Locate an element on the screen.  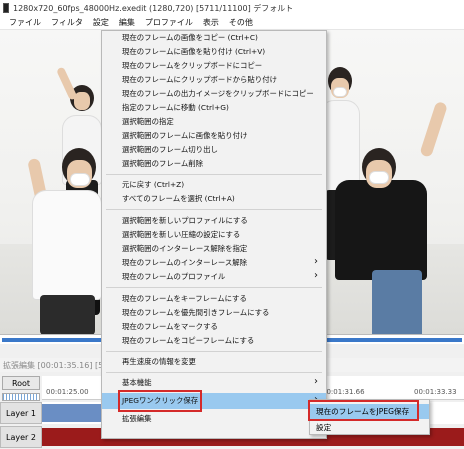
highlight-annotation-jpeg is located at coordinates (160, 401).